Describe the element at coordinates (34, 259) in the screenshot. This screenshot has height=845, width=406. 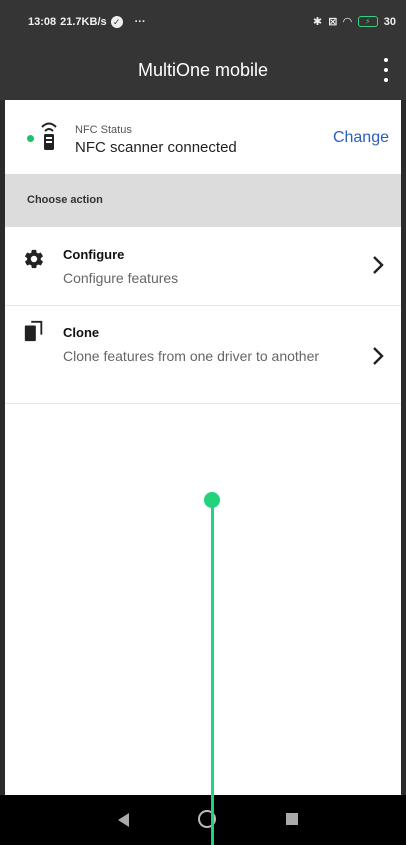
I see `gear-icon` at that location.